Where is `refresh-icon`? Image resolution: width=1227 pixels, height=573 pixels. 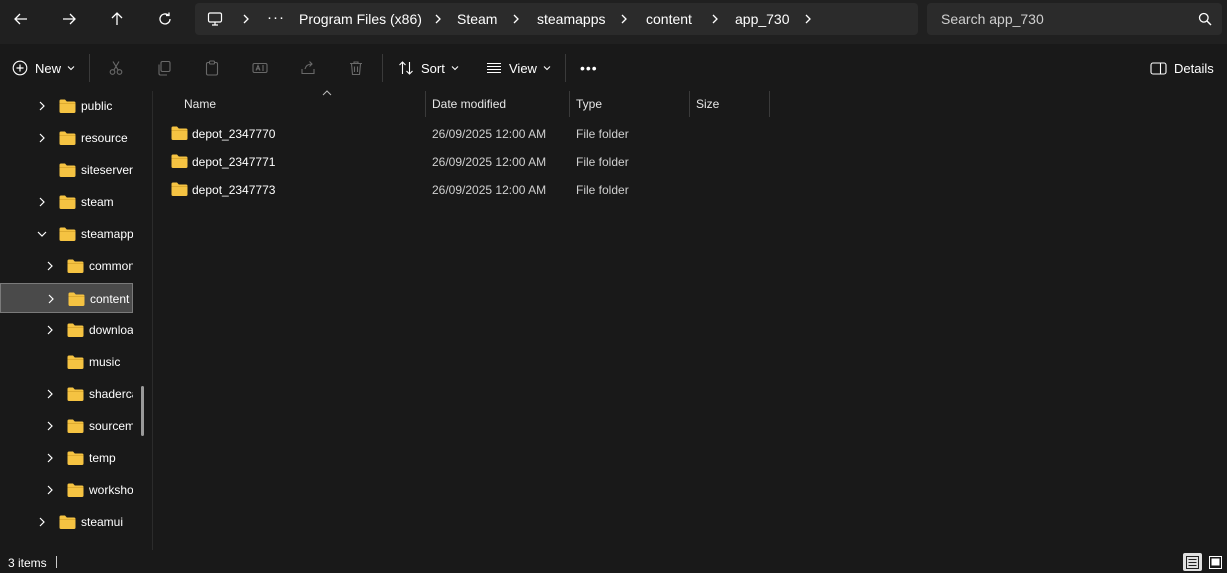
refresh-icon is located at coordinates (165, 18).